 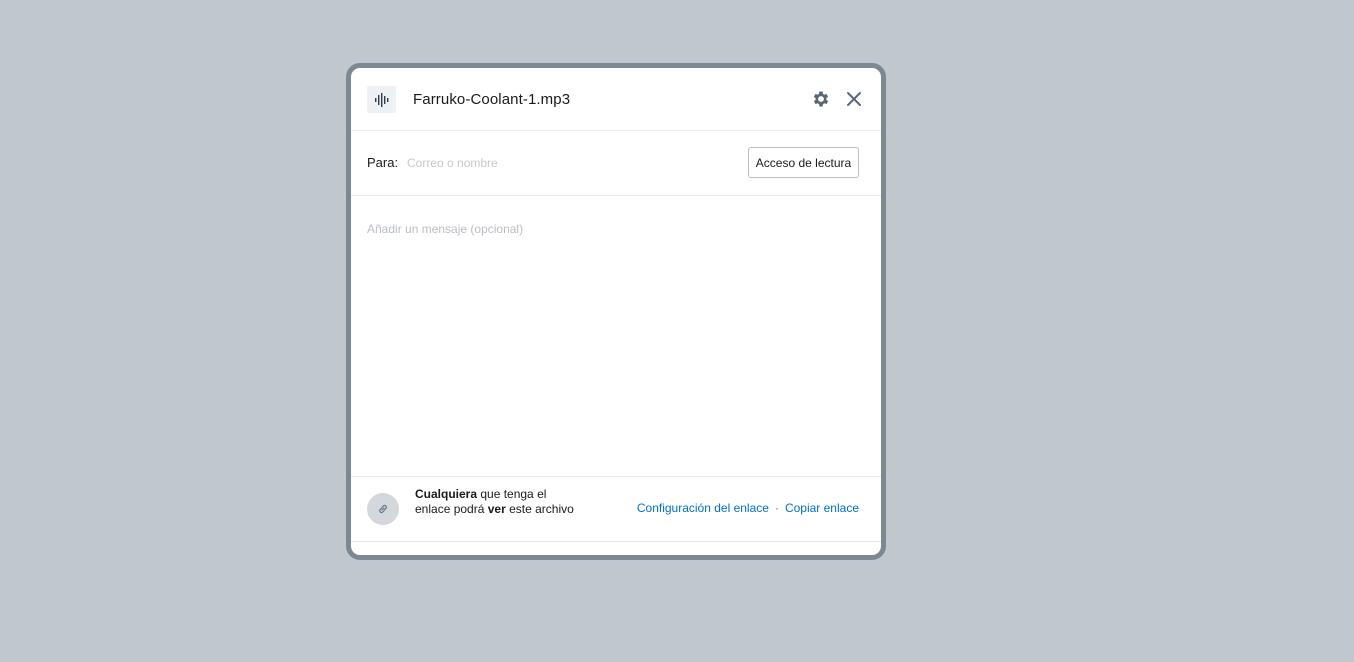 What do you see at coordinates (539, 509) in the screenshot?
I see `permission-text-2: este archivo` at bounding box center [539, 509].